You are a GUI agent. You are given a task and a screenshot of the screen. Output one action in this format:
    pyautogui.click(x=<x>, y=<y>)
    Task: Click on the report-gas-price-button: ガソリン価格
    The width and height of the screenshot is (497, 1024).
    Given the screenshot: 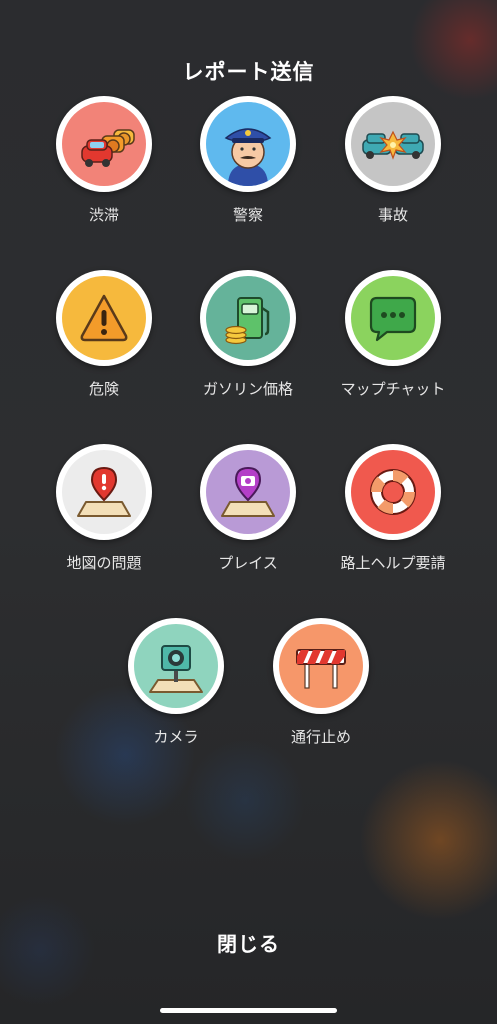 What is the action you would take?
    pyautogui.click(x=248, y=334)
    